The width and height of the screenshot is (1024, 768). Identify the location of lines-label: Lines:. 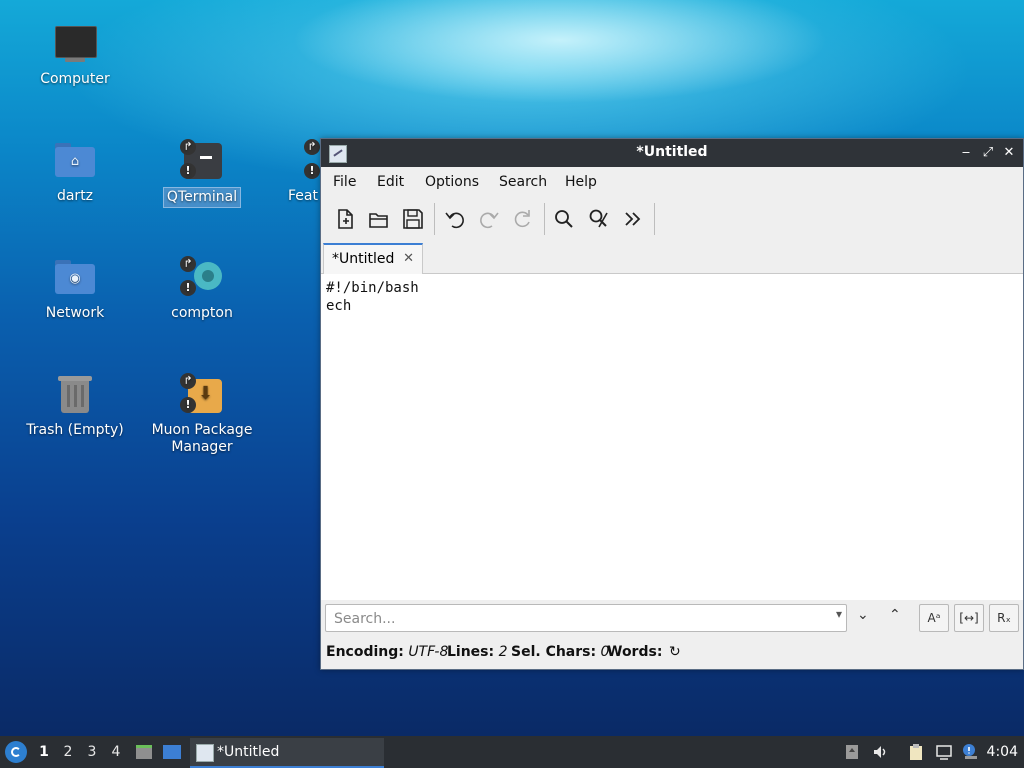
(471, 652).